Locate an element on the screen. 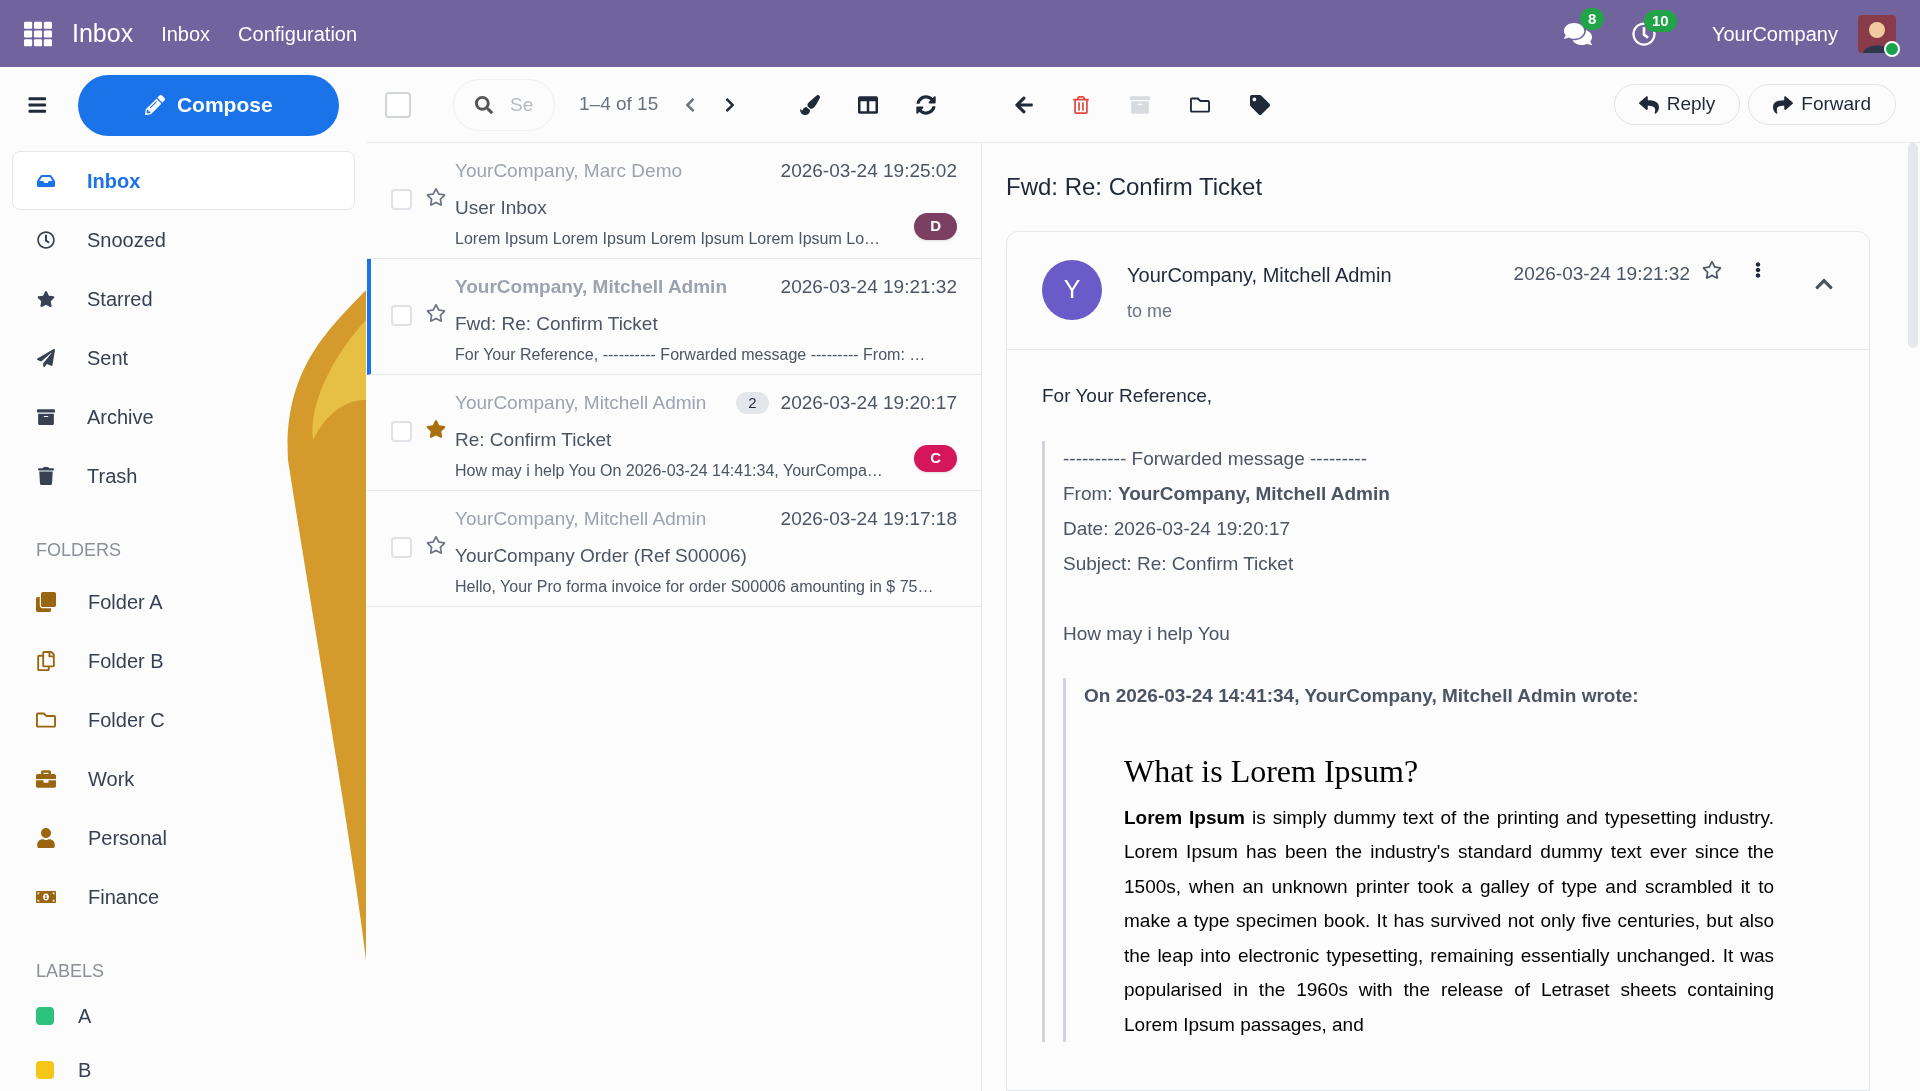 Image resolution: width=1920 pixels, height=1091 pixels. sidebar-item: Snoozed is located at coordinates (132, 239).